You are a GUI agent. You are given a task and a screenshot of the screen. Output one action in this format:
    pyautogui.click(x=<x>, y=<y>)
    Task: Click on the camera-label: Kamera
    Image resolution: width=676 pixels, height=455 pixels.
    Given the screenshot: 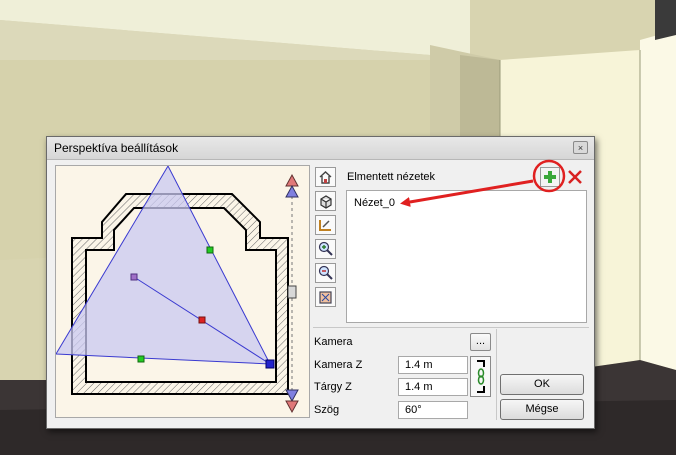 What is the action you would take?
    pyautogui.click(x=333, y=342)
    